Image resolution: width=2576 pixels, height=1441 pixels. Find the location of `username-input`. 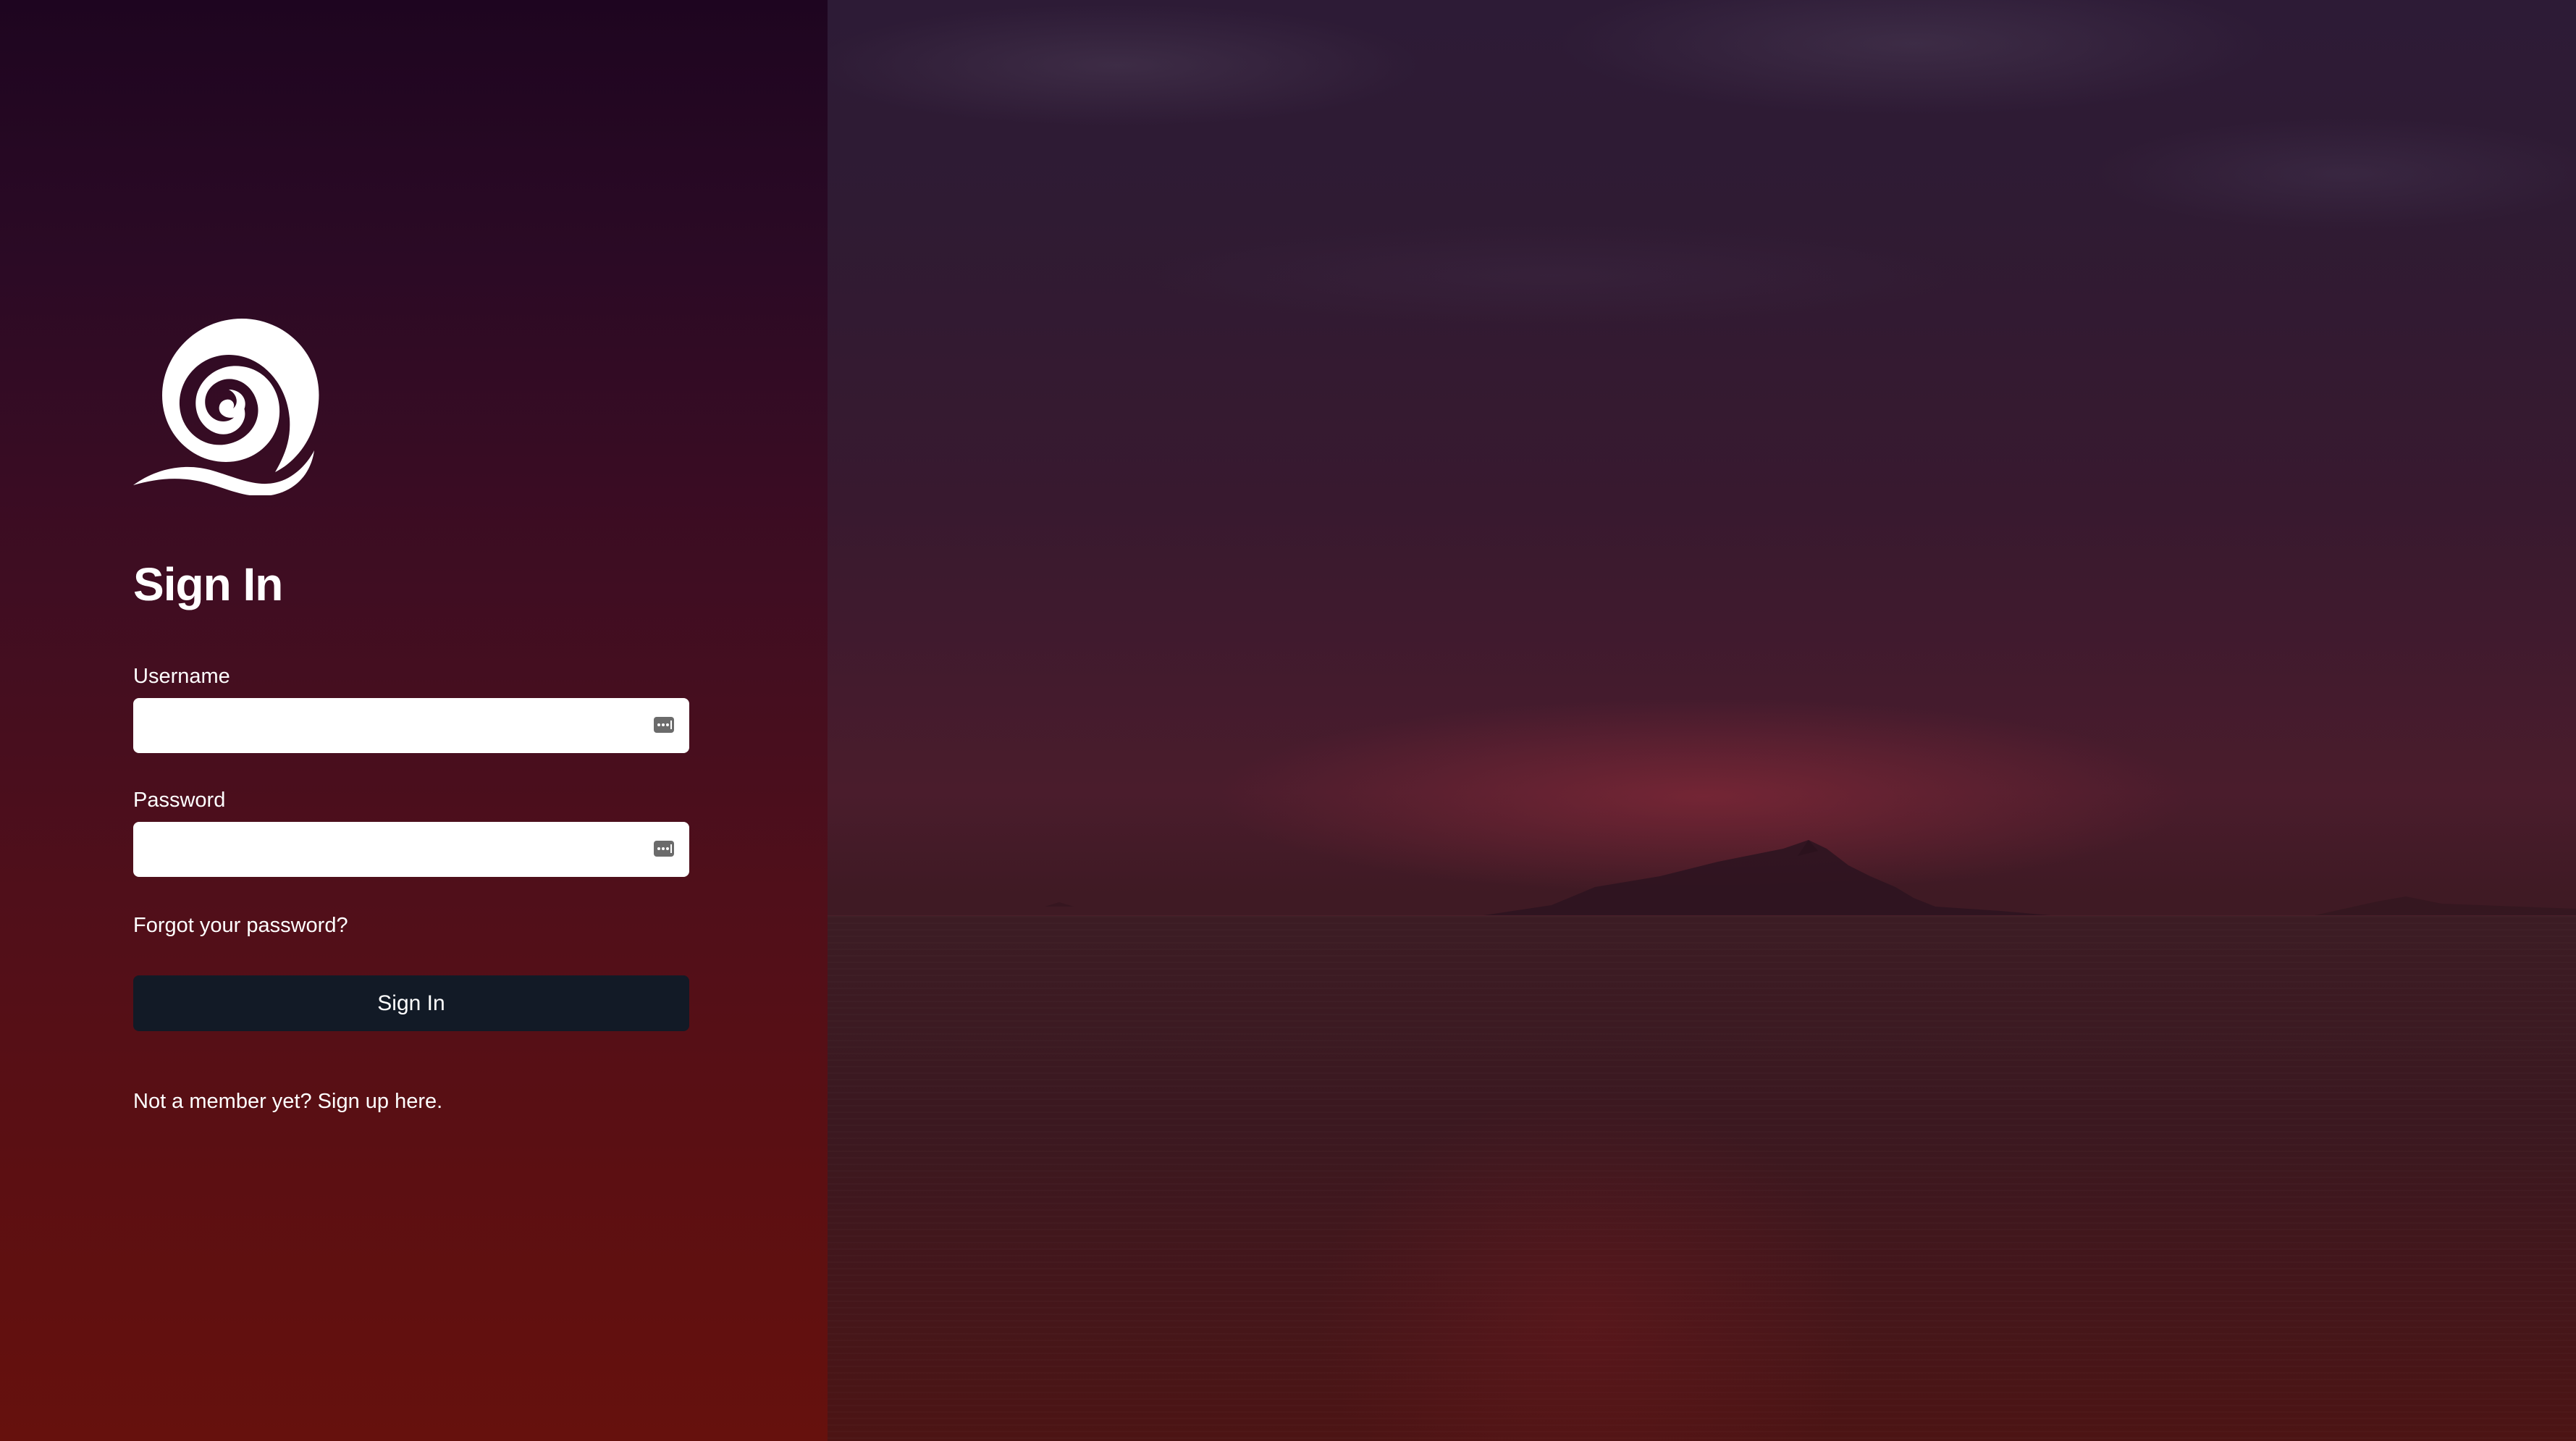

username-input is located at coordinates (411, 725).